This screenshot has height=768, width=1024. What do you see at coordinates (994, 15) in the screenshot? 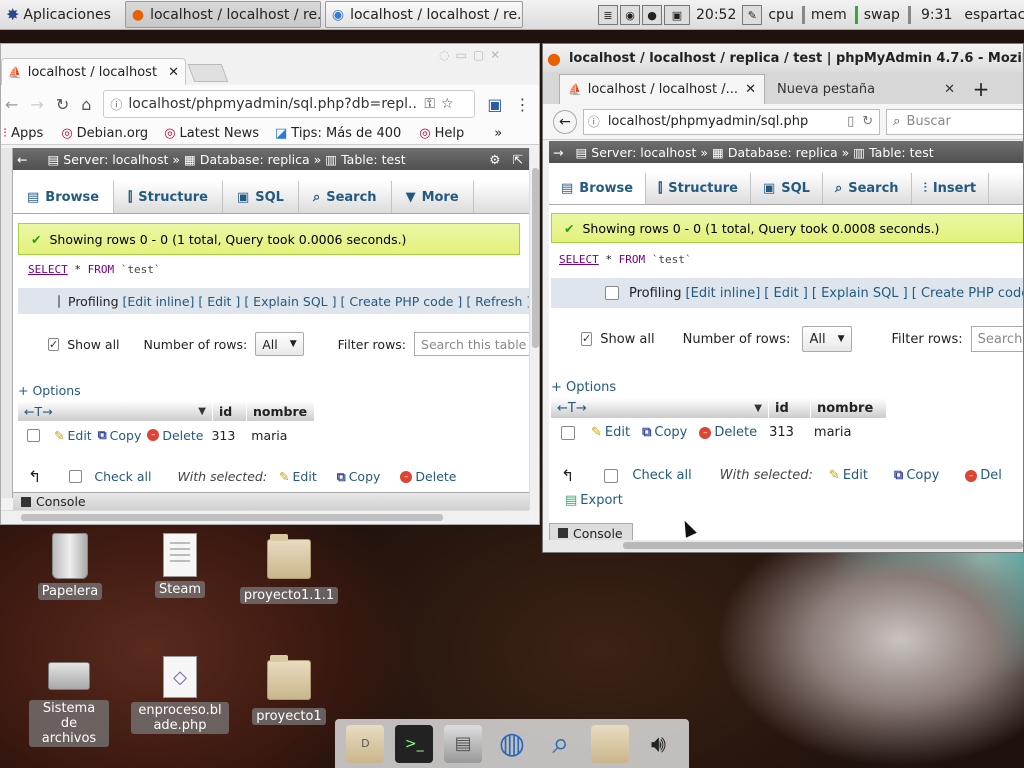
I see `username: espartaco` at bounding box center [994, 15].